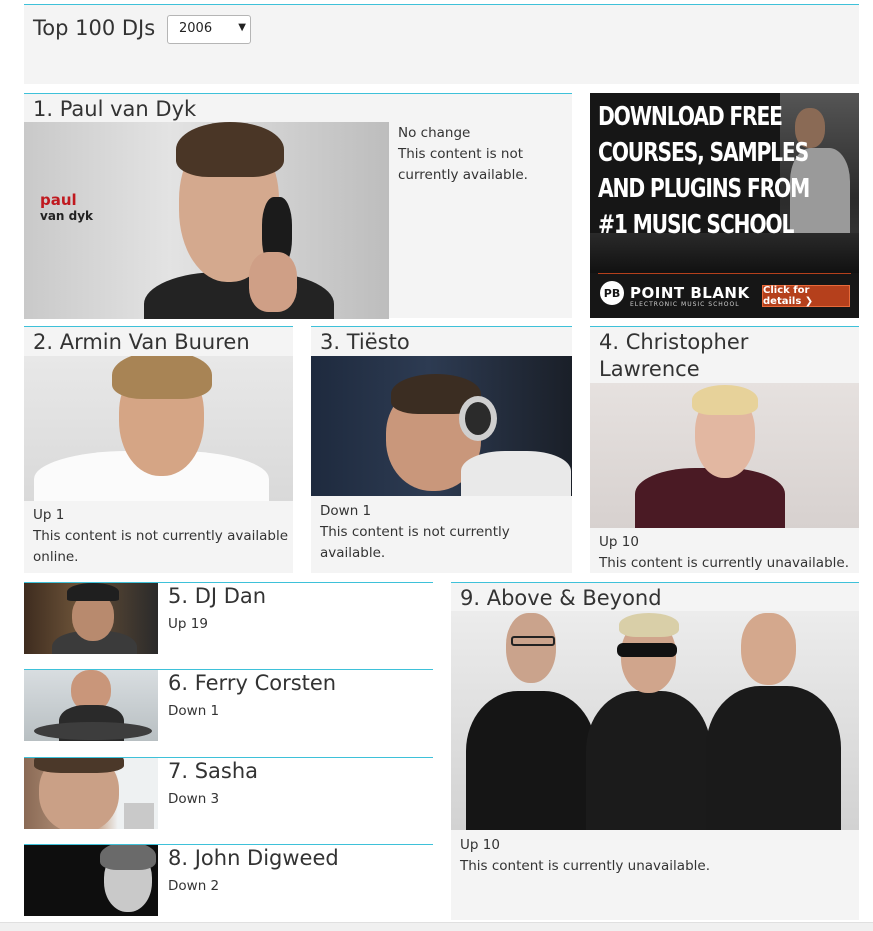 The height and width of the screenshot is (931, 873). I want to click on dj-title: 8. John Digweed, so click(253, 858).